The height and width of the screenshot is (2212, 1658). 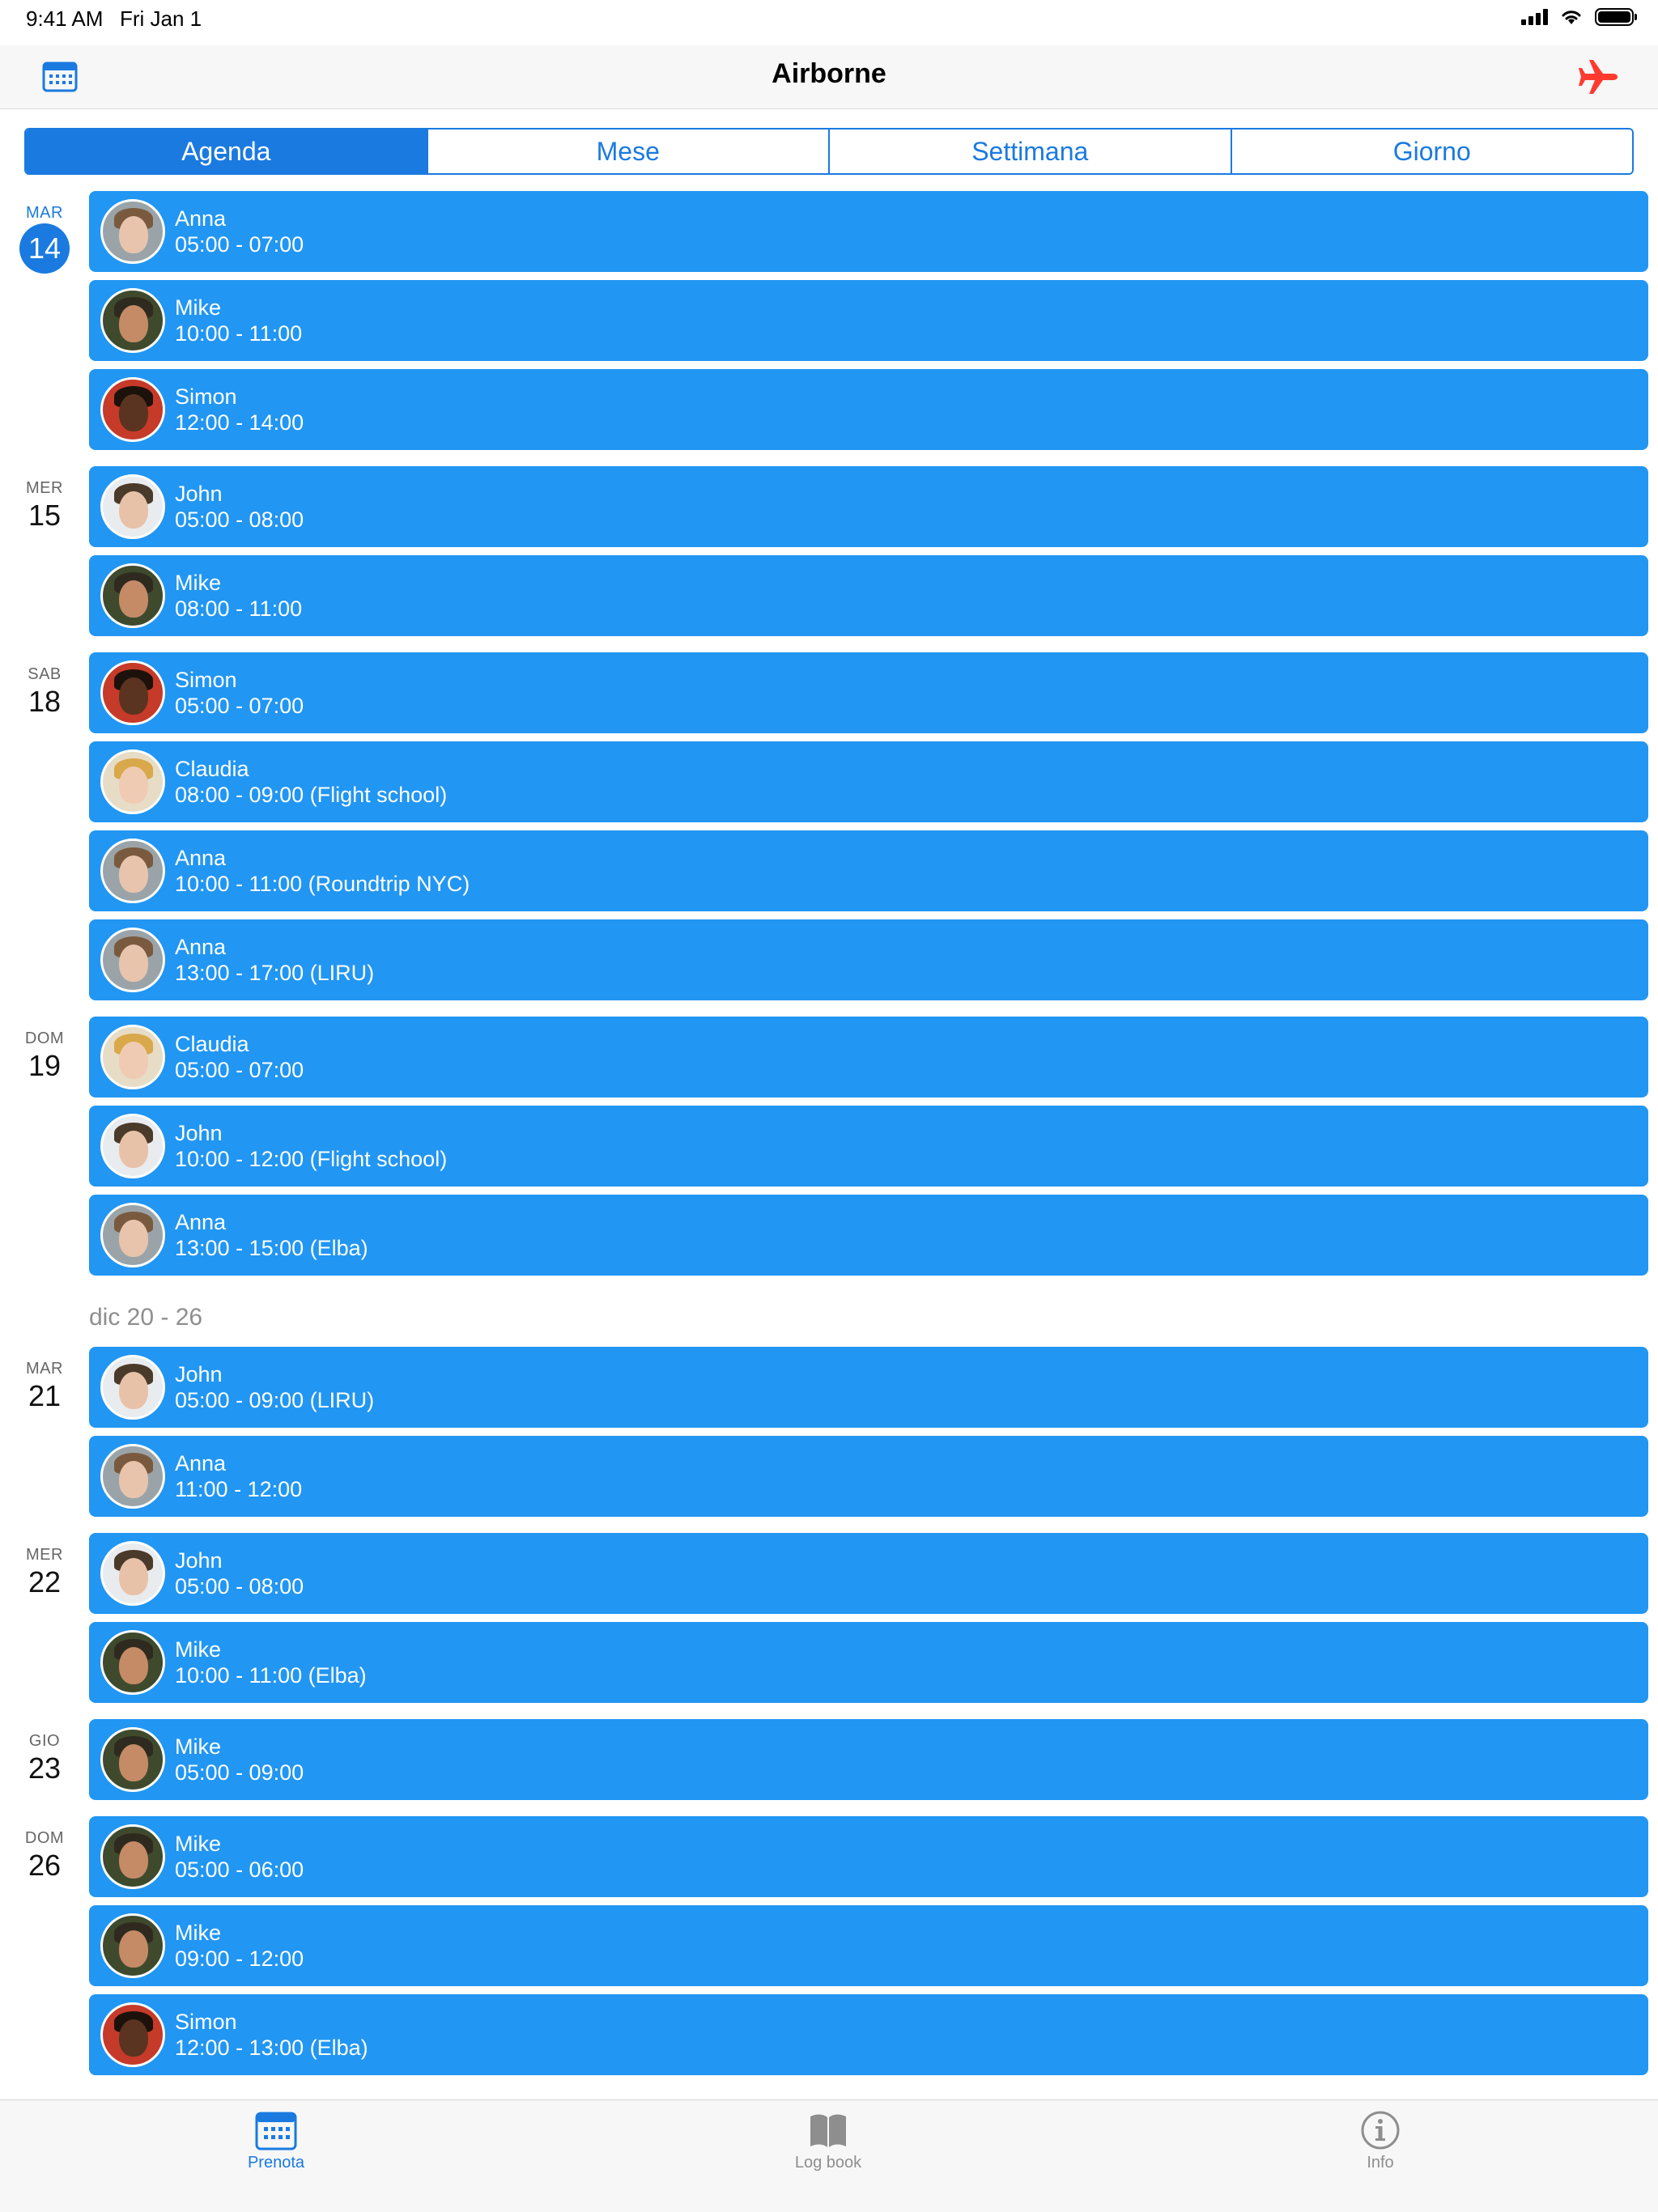 What do you see at coordinates (322, 871) in the screenshot?
I see `event-text: Anna 10:00 - 11:00 (Roundtrip NYC)` at bounding box center [322, 871].